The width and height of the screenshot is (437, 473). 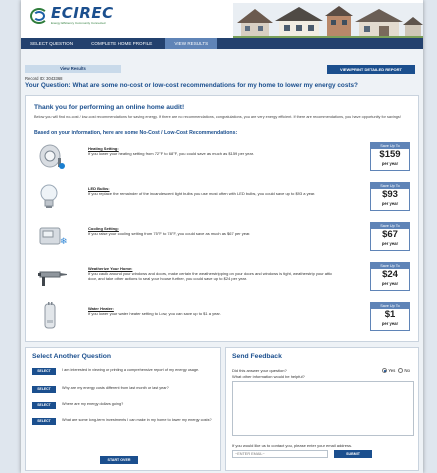 What do you see at coordinates (72, 356) in the screenshot?
I see `select-question-title: Select Another Question` at bounding box center [72, 356].